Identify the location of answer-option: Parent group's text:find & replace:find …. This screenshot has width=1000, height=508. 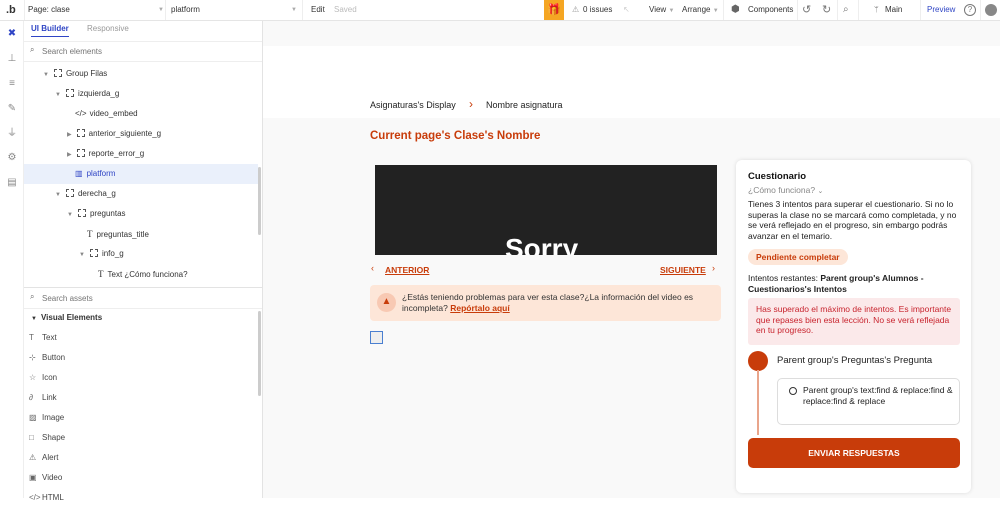
(868, 401).